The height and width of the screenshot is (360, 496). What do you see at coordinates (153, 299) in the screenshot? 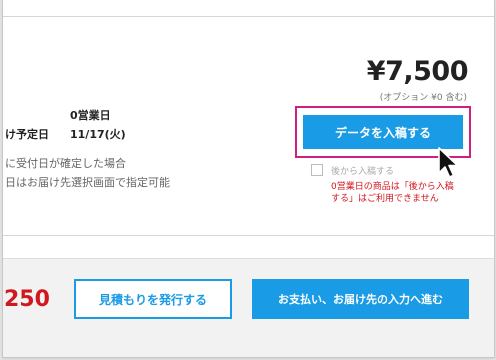
I see `issue-quote-button: 見積もりを発行する` at bounding box center [153, 299].